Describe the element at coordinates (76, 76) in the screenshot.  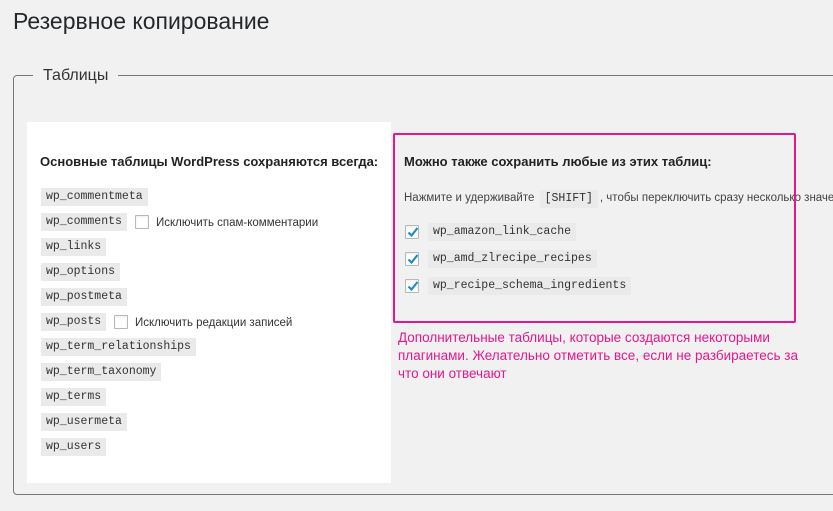
I see `fieldset-legend: Таблицы` at that location.